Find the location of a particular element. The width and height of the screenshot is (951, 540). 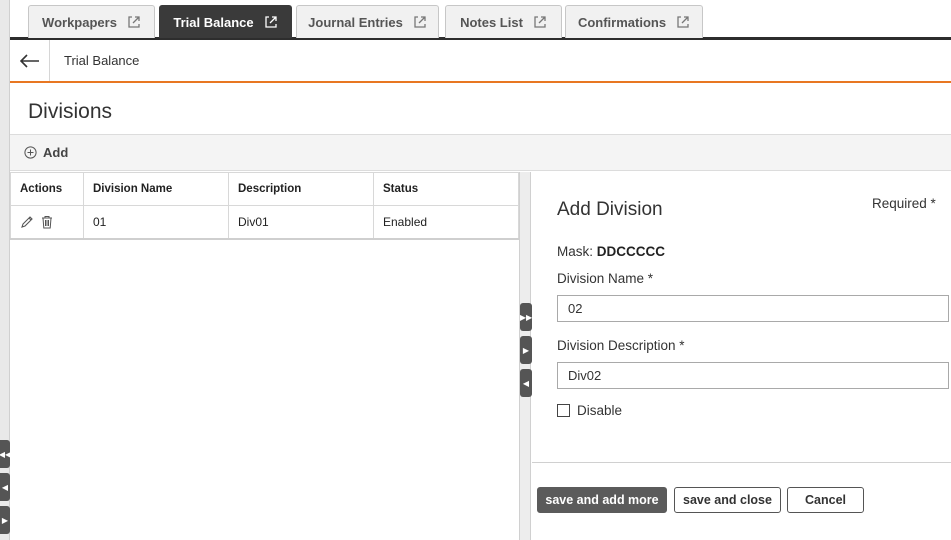

page-title: Divisions is located at coordinates (70, 111).